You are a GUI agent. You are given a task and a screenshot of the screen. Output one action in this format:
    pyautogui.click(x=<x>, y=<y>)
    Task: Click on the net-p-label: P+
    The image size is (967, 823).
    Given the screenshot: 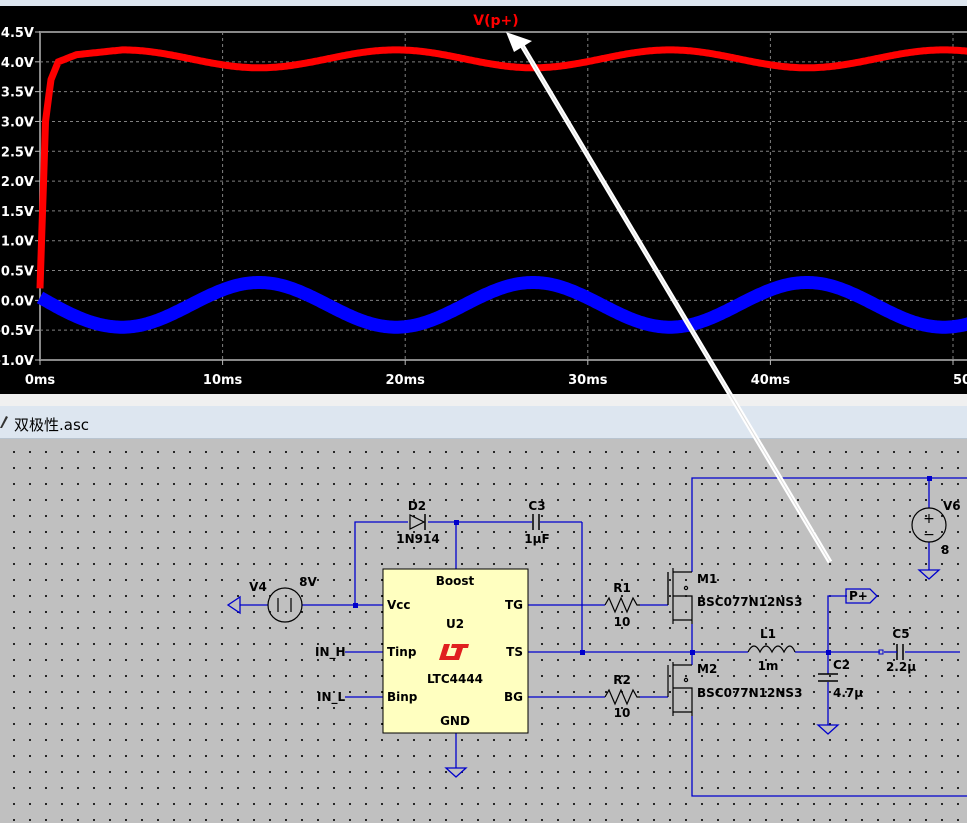 What is the action you would take?
    pyautogui.click(x=858, y=596)
    